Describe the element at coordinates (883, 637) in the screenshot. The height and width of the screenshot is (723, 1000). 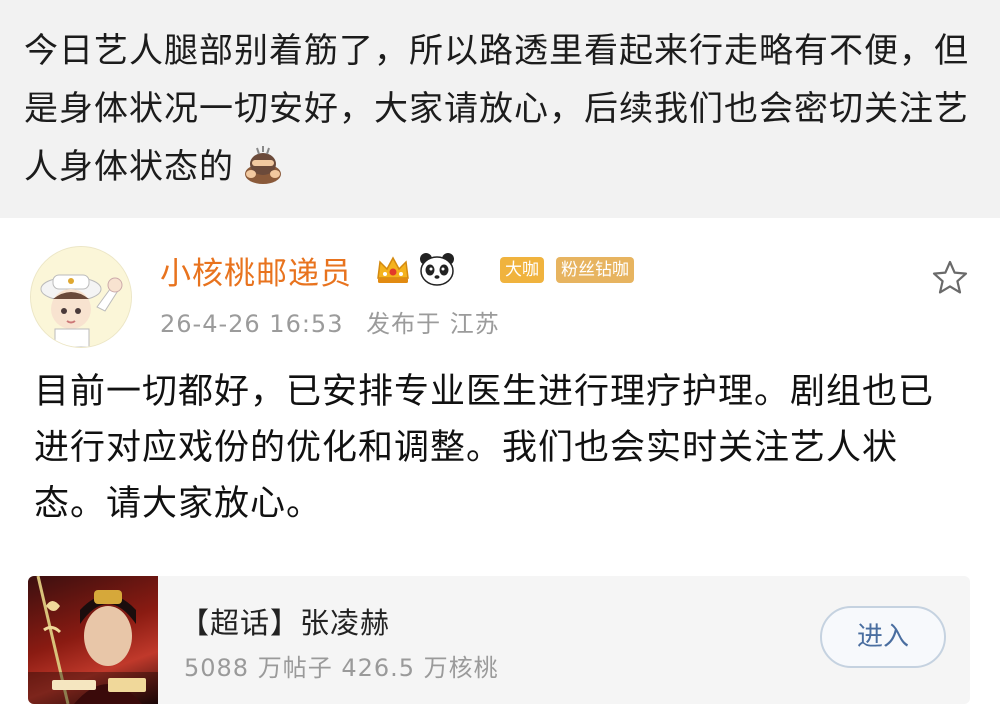
I see `enter-button: 进入` at that location.